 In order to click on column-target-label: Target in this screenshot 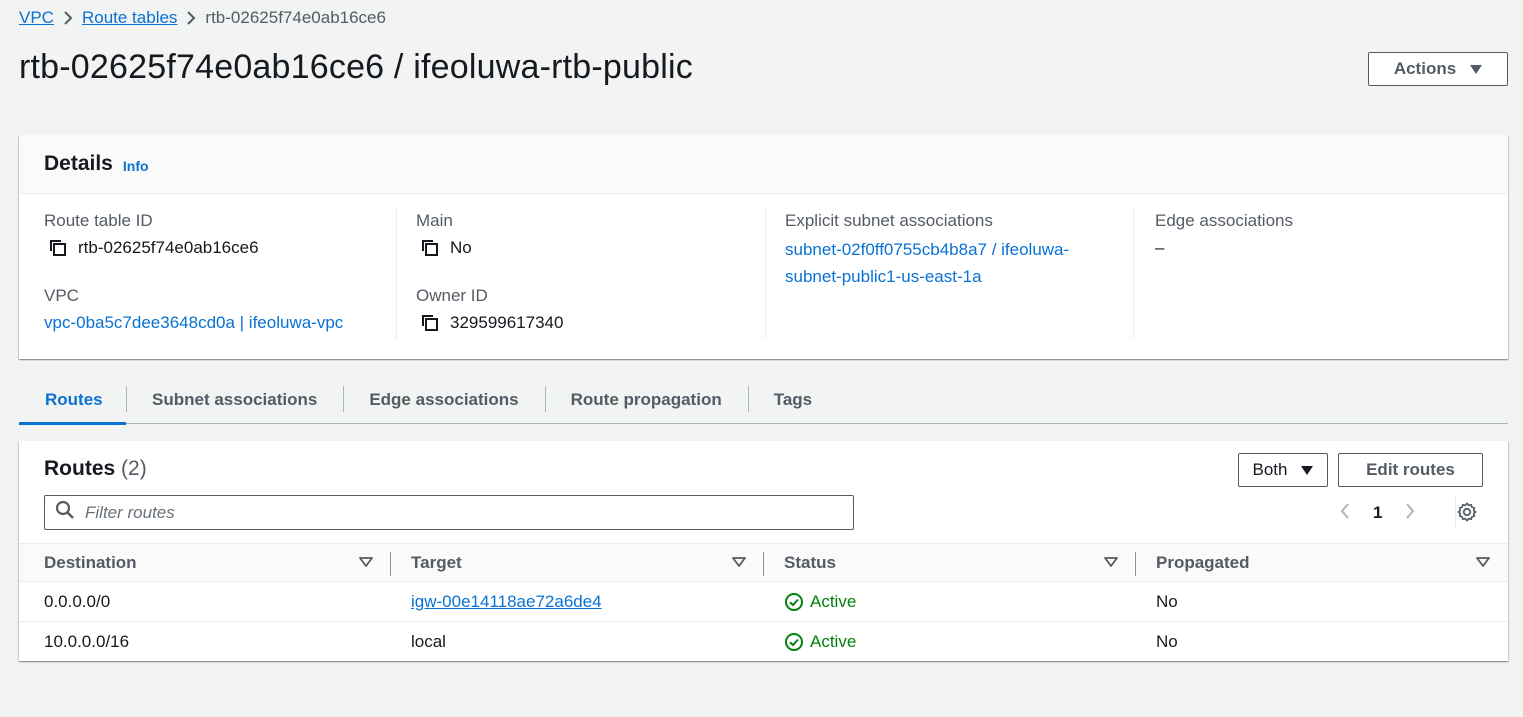, I will do `click(436, 562)`.